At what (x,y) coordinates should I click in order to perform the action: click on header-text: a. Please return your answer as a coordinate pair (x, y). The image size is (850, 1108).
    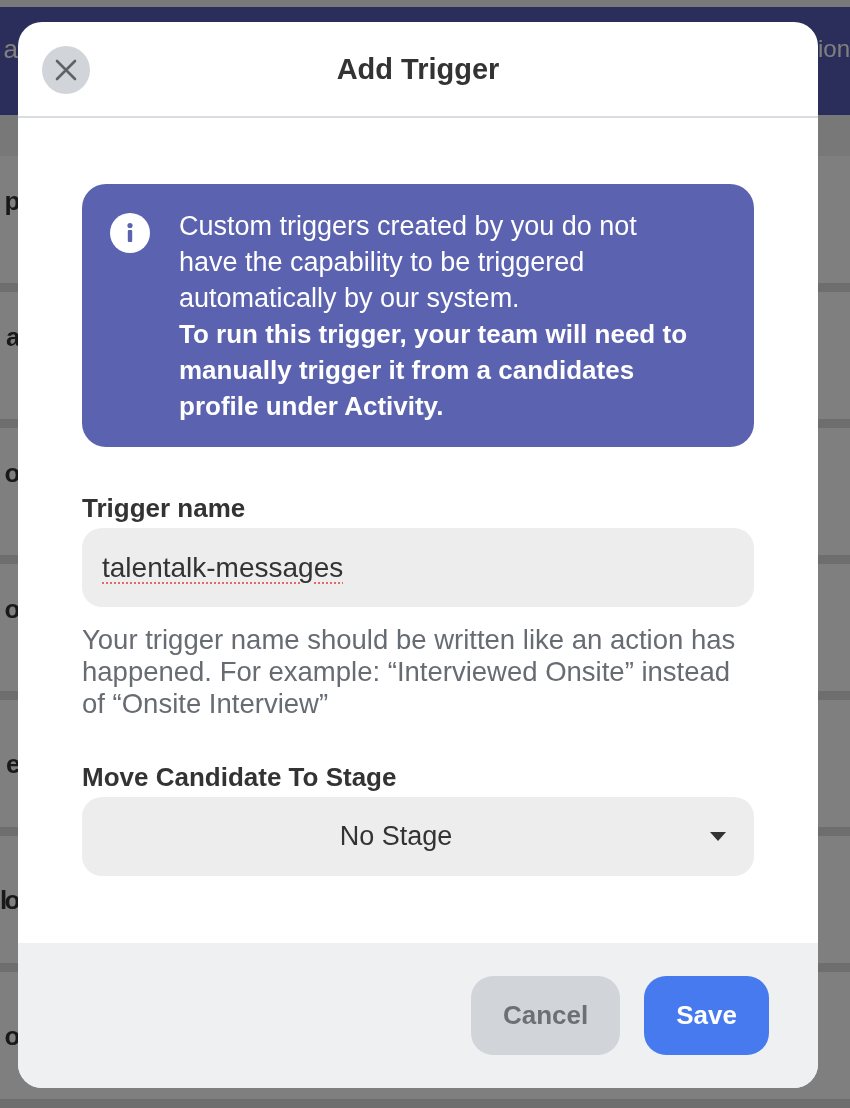
    Looking at the image, I should click on (10, 48).